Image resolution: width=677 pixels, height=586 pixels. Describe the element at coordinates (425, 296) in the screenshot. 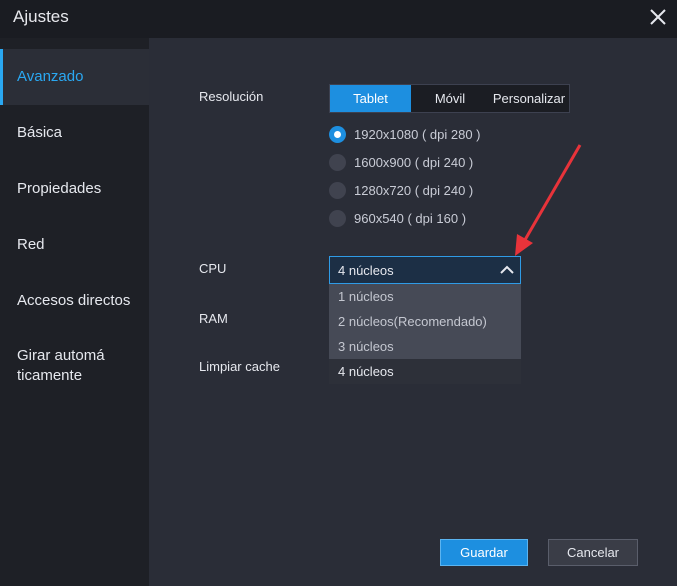

I see `cpu-option-1: 1 núcleos` at that location.